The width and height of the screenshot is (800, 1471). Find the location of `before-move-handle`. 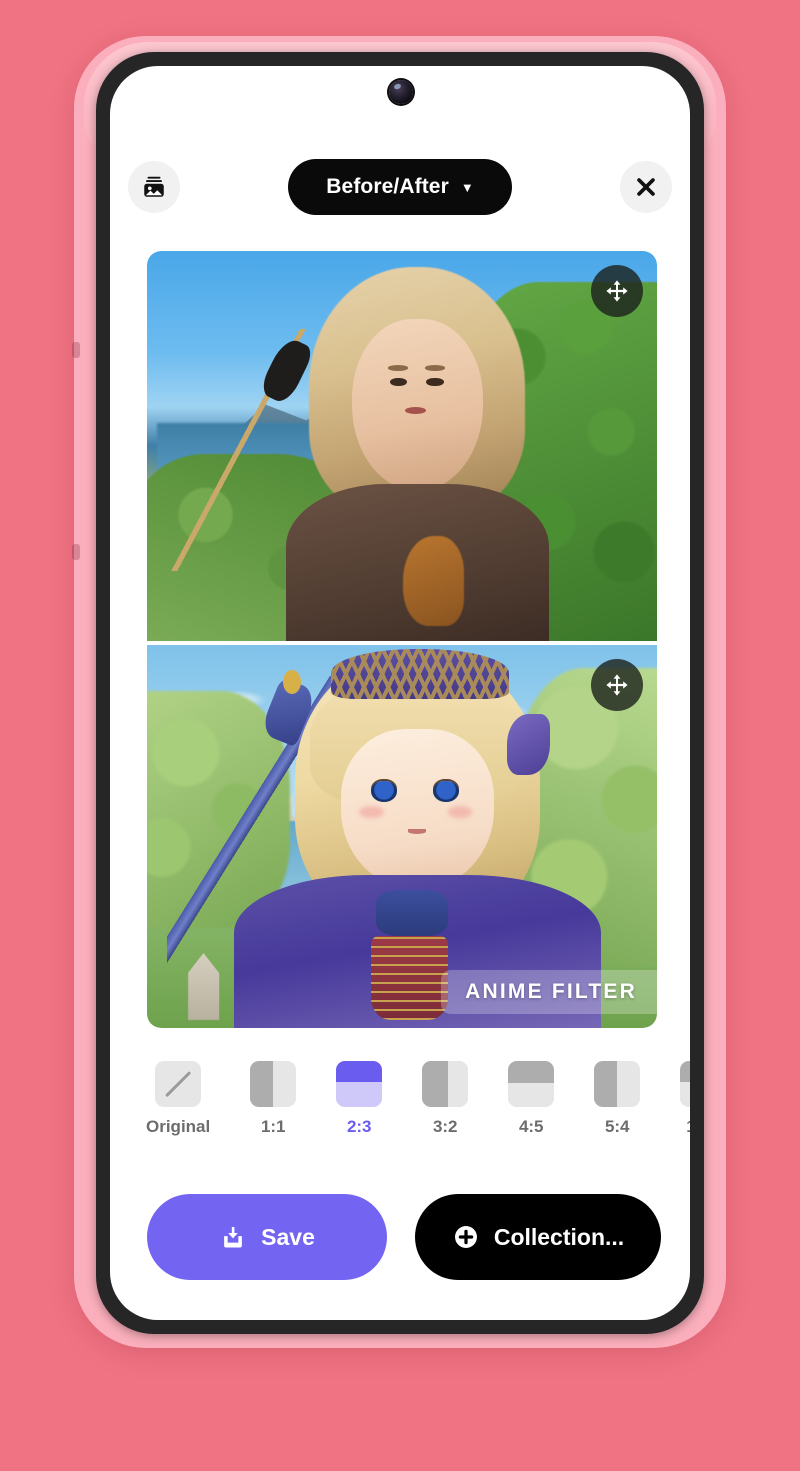

before-move-handle is located at coordinates (617, 291).